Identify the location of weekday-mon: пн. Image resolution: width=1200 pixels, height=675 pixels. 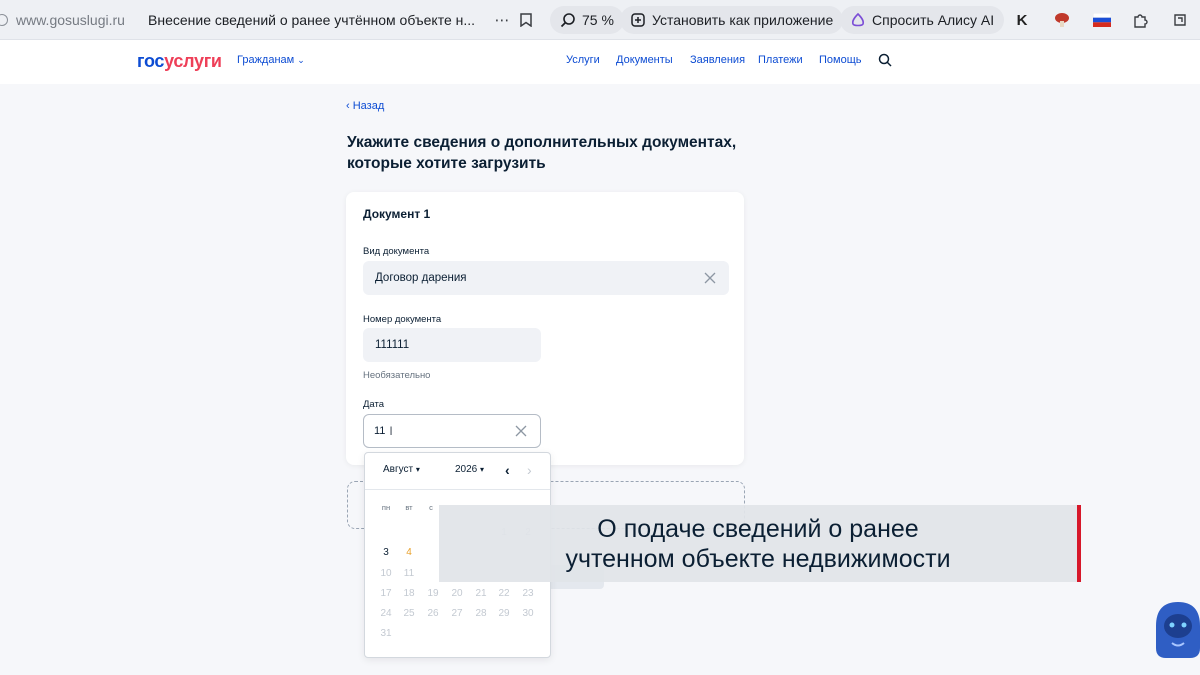
(386, 507).